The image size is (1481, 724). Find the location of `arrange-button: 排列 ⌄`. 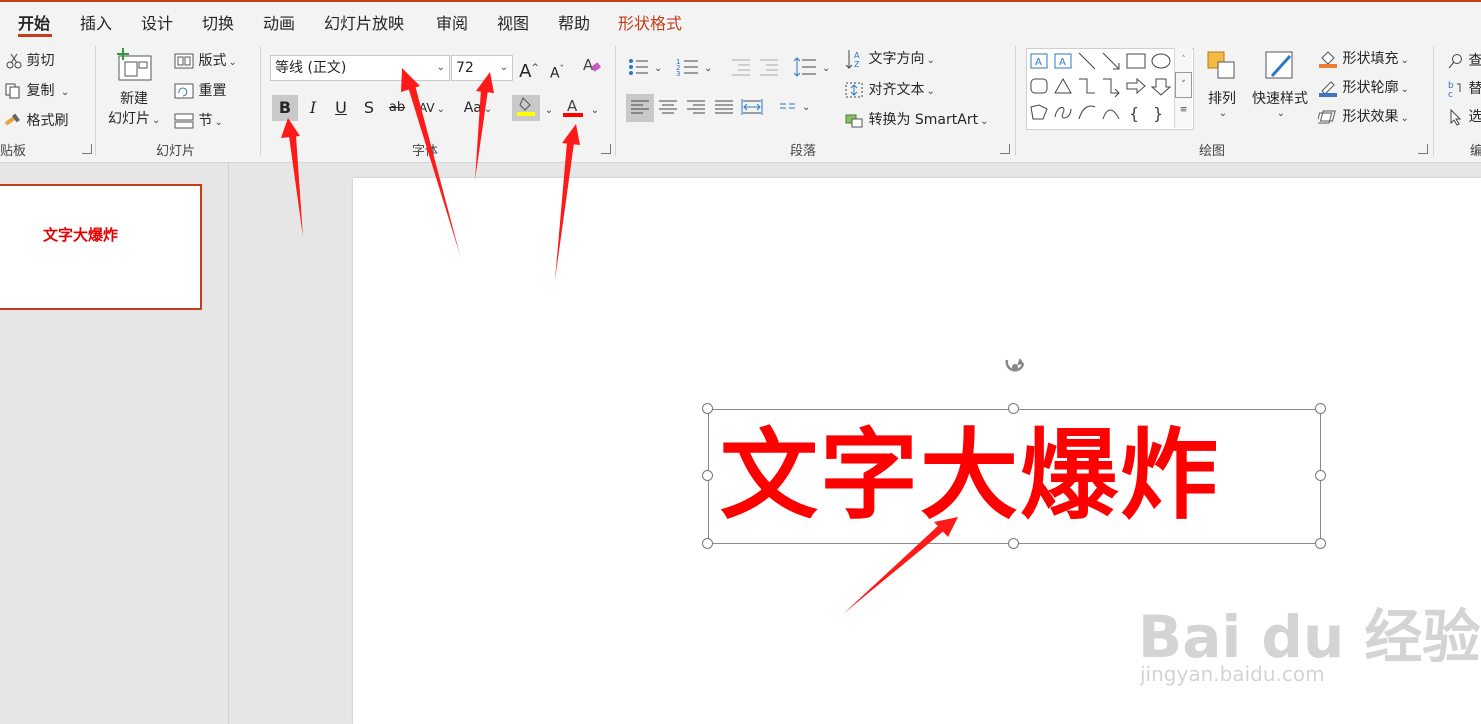

arrange-button: 排列 ⌄ is located at coordinates (1222, 83).